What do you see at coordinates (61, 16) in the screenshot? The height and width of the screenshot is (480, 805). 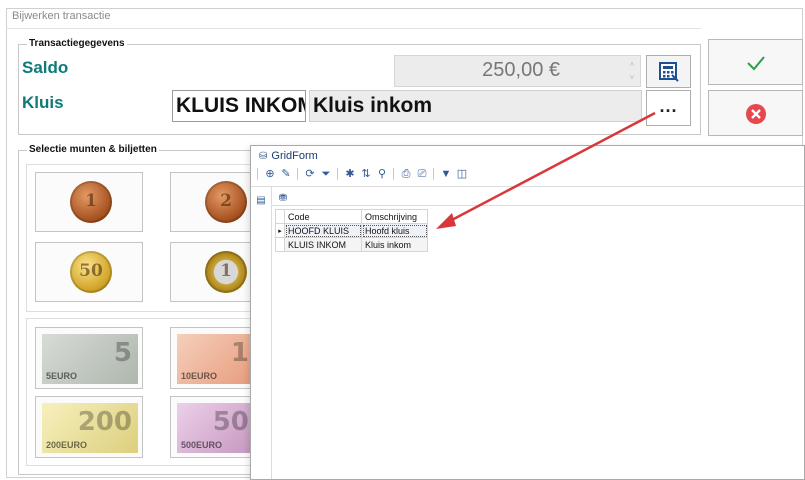 I see `window-title: Bijwerken transactie` at bounding box center [61, 16].